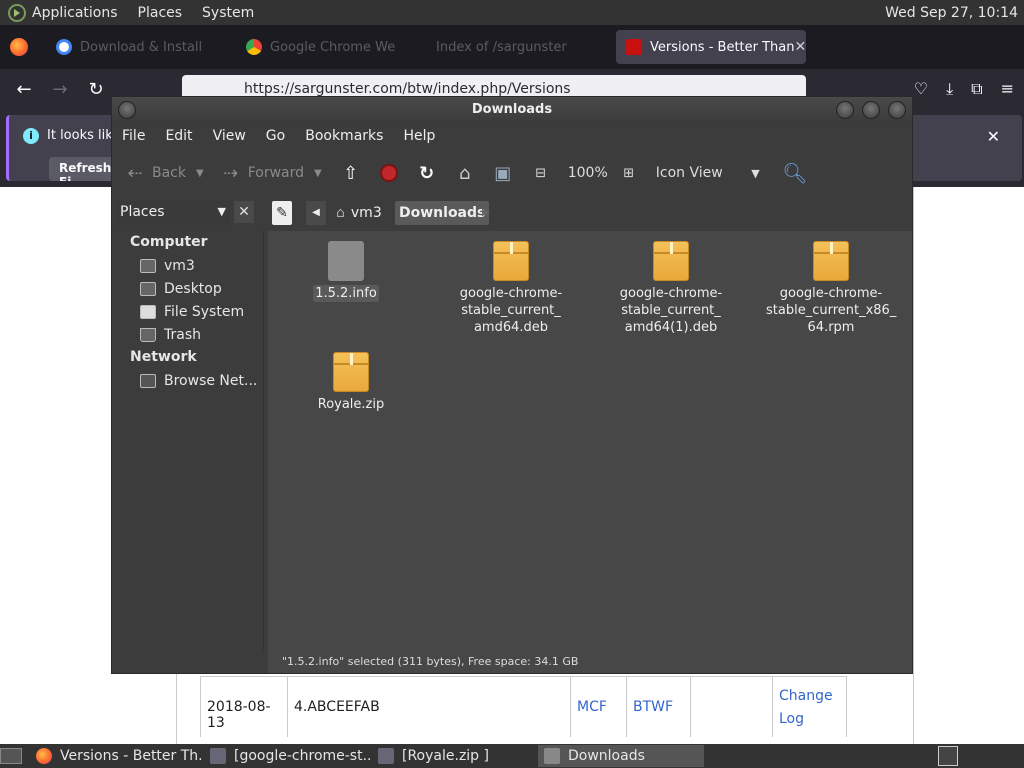 The image size is (1024, 768). I want to click on drive-icon, so click(148, 311).